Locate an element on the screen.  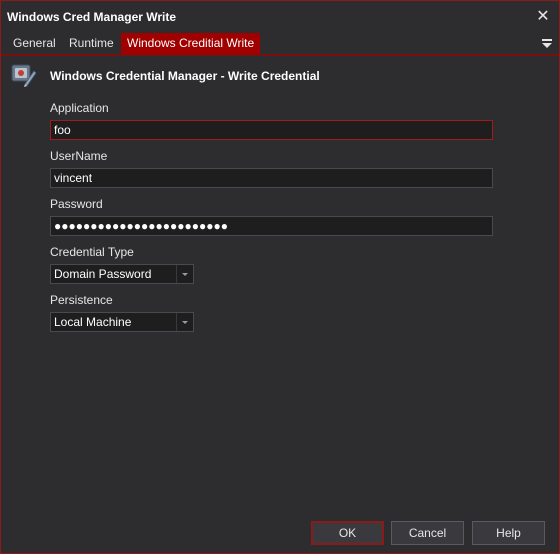
password-input is located at coordinates (271, 226).